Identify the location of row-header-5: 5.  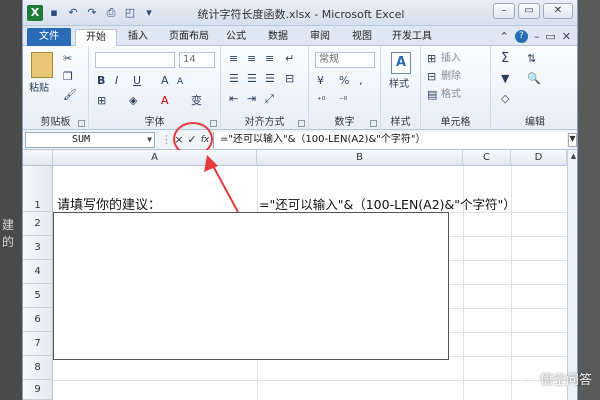
(38, 296).